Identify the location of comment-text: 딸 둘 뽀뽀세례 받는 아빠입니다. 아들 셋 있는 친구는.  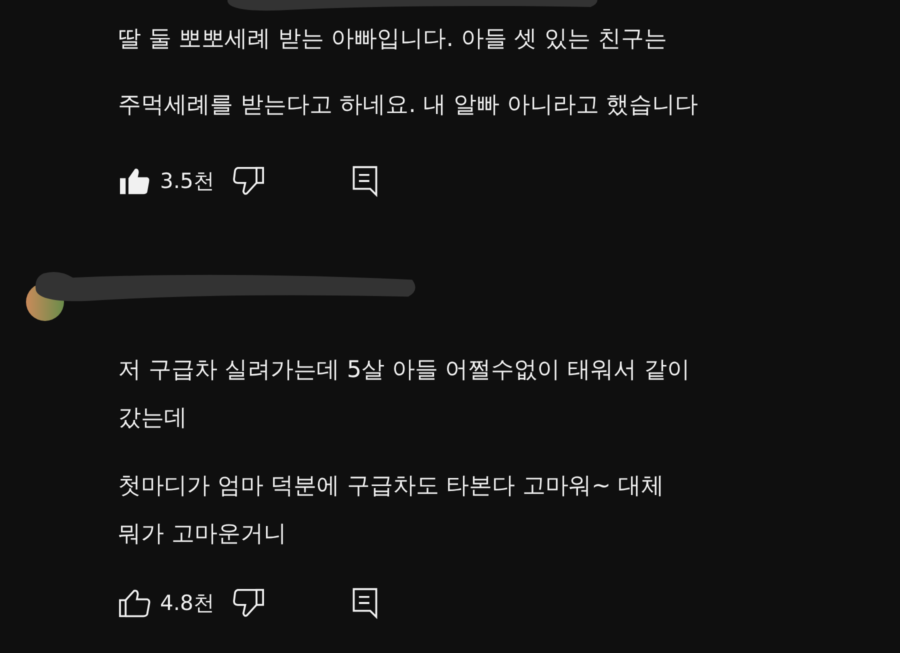
(393, 39).